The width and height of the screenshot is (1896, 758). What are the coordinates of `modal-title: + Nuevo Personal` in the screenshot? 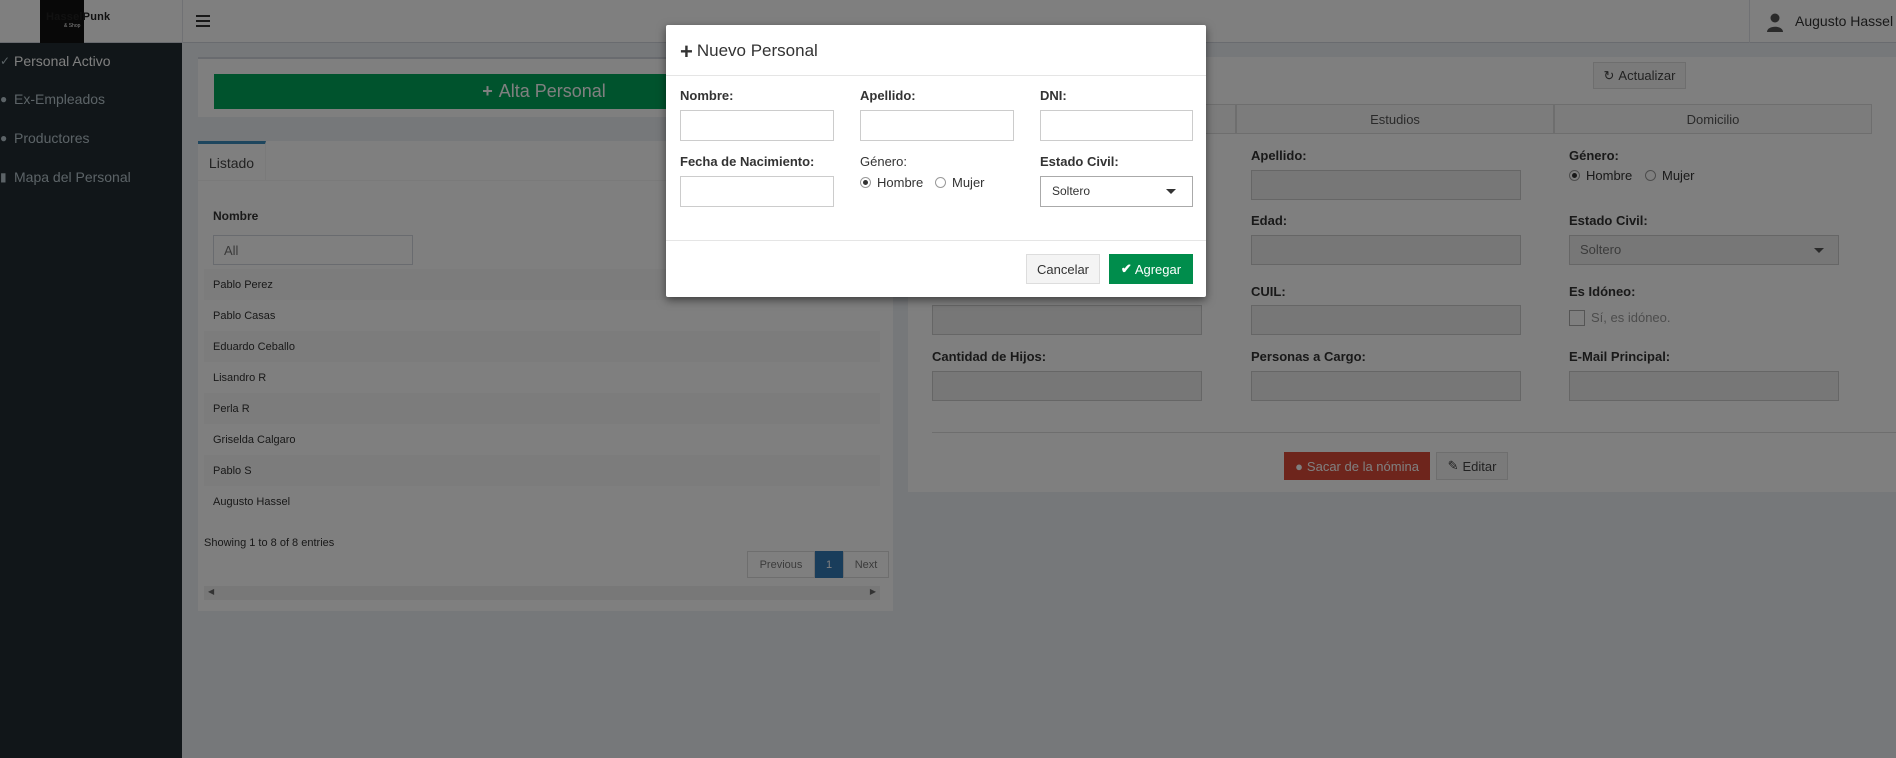 It's located at (749, 51).